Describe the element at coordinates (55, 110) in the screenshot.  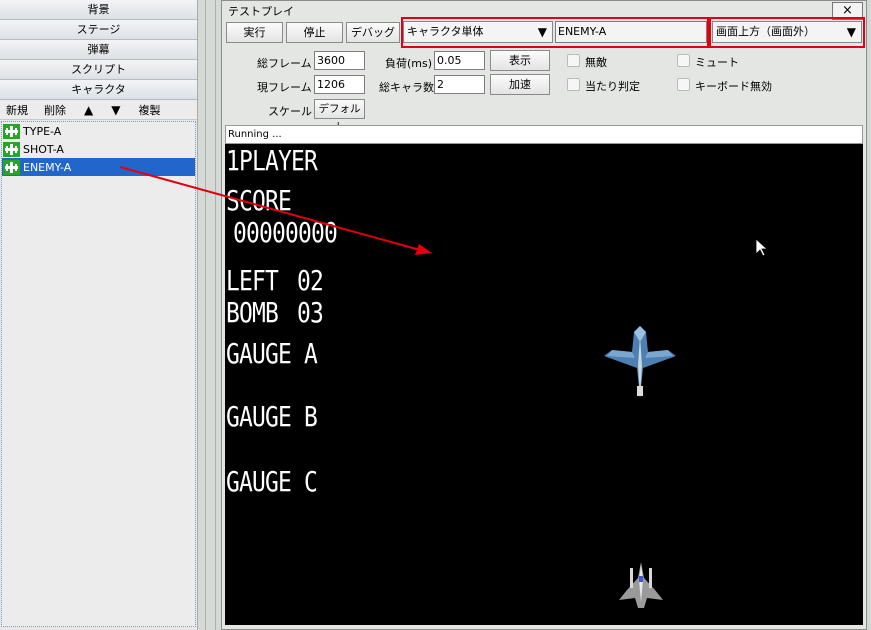
I see `delete-button: 削除` at that location.